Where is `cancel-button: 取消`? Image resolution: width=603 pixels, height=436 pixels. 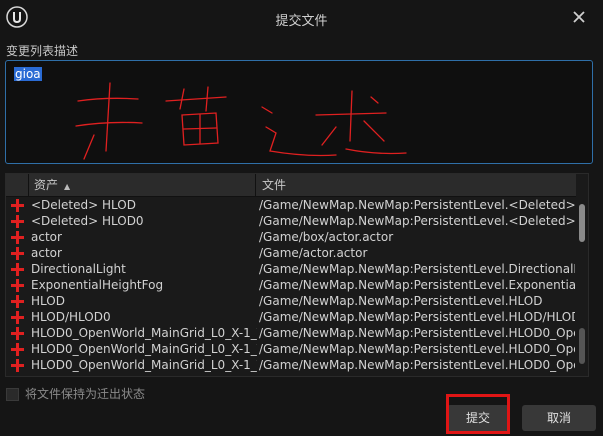 cancel-button: 取消 is located at coordinates (559, 418).